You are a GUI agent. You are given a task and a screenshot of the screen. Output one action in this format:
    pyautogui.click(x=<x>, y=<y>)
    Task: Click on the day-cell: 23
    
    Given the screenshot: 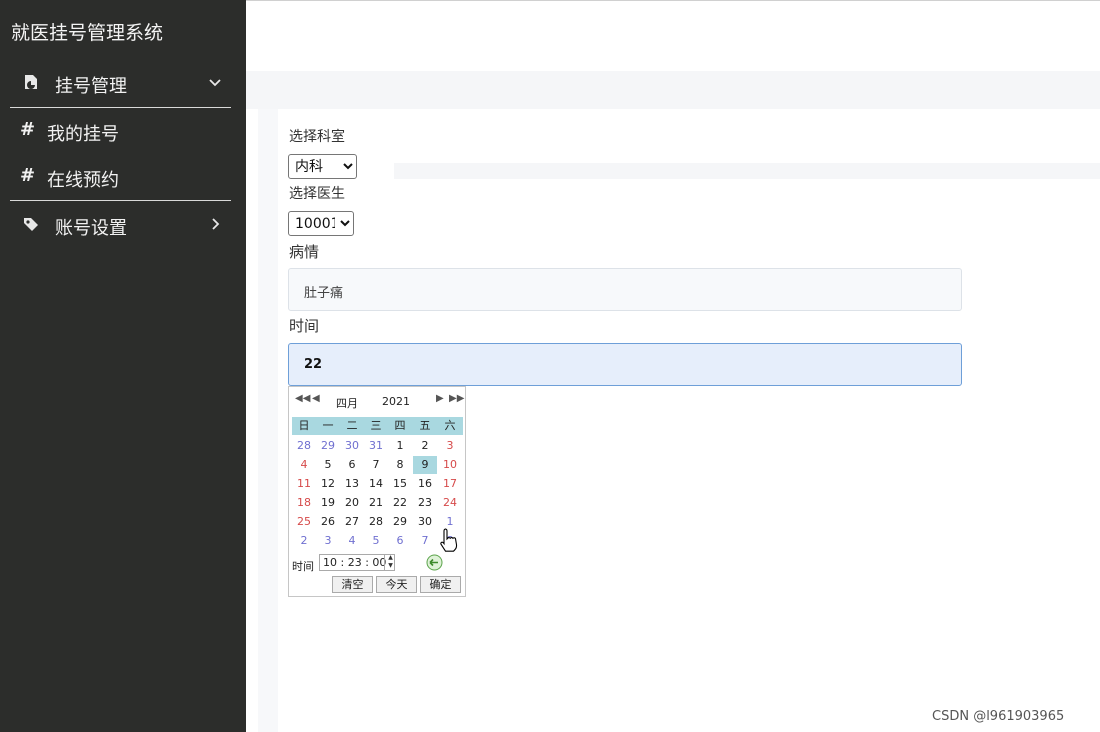 What is the action you would take?
    pyautogui.click(x=425, y=503)
    